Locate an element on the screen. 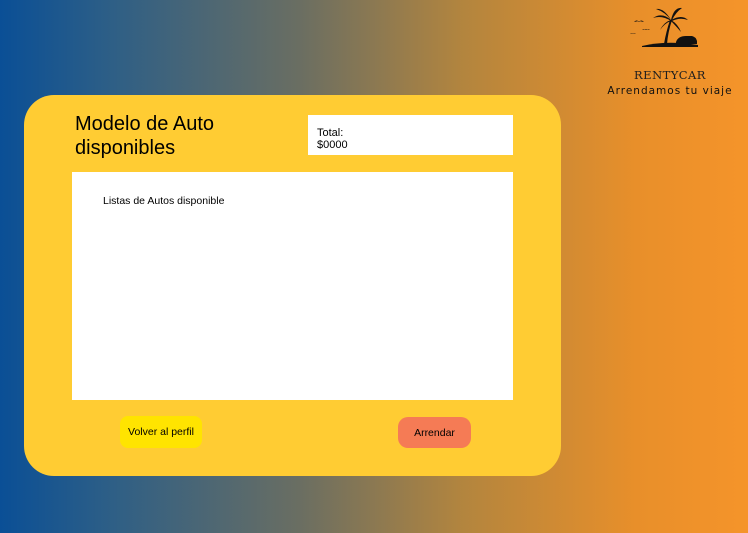 The width and height of the screenshot is (748, 533). rent-button: Arrendar is located at coordinates (434, 432).